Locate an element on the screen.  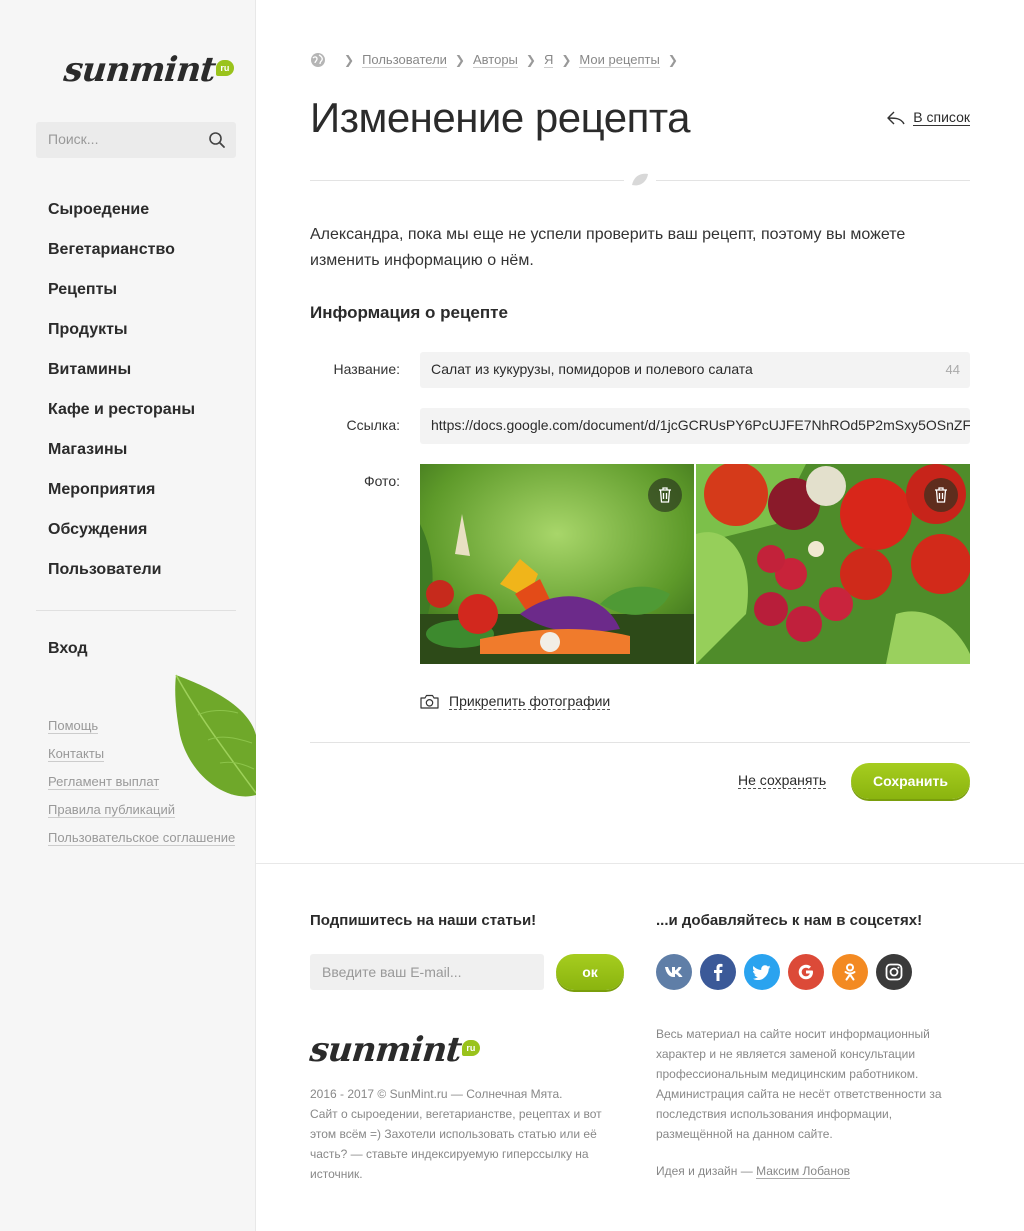
odnoklassniki-icon is located at coordinates (850, 972).